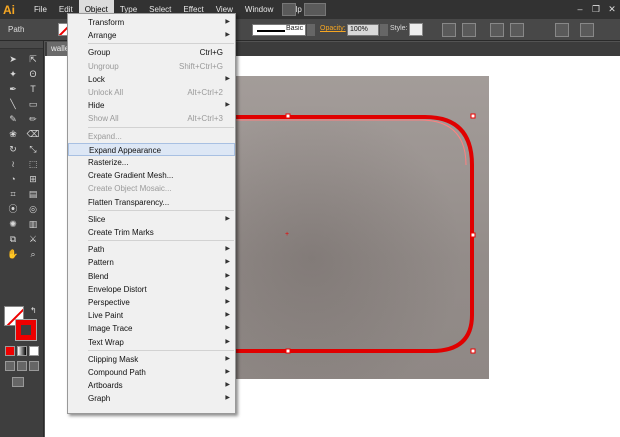 Image resolution: width=620 pixels, height=437 pixels. Describe the element at coordinates (151, 315) in the screenshot. I see `menu-item-live-paint: Live Paint ▶` at that location.